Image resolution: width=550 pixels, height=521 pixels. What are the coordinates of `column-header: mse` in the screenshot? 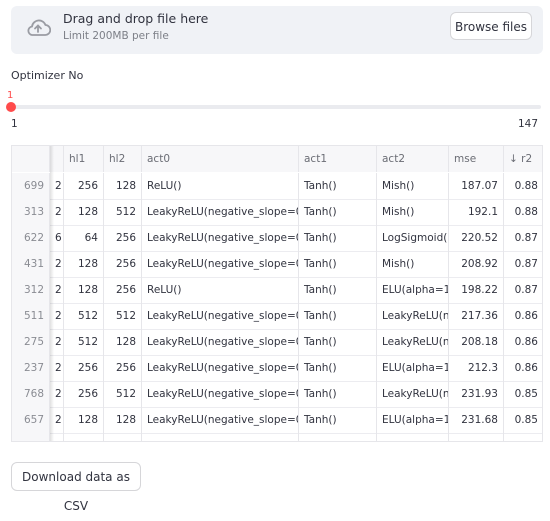 It's located at (476, 159).